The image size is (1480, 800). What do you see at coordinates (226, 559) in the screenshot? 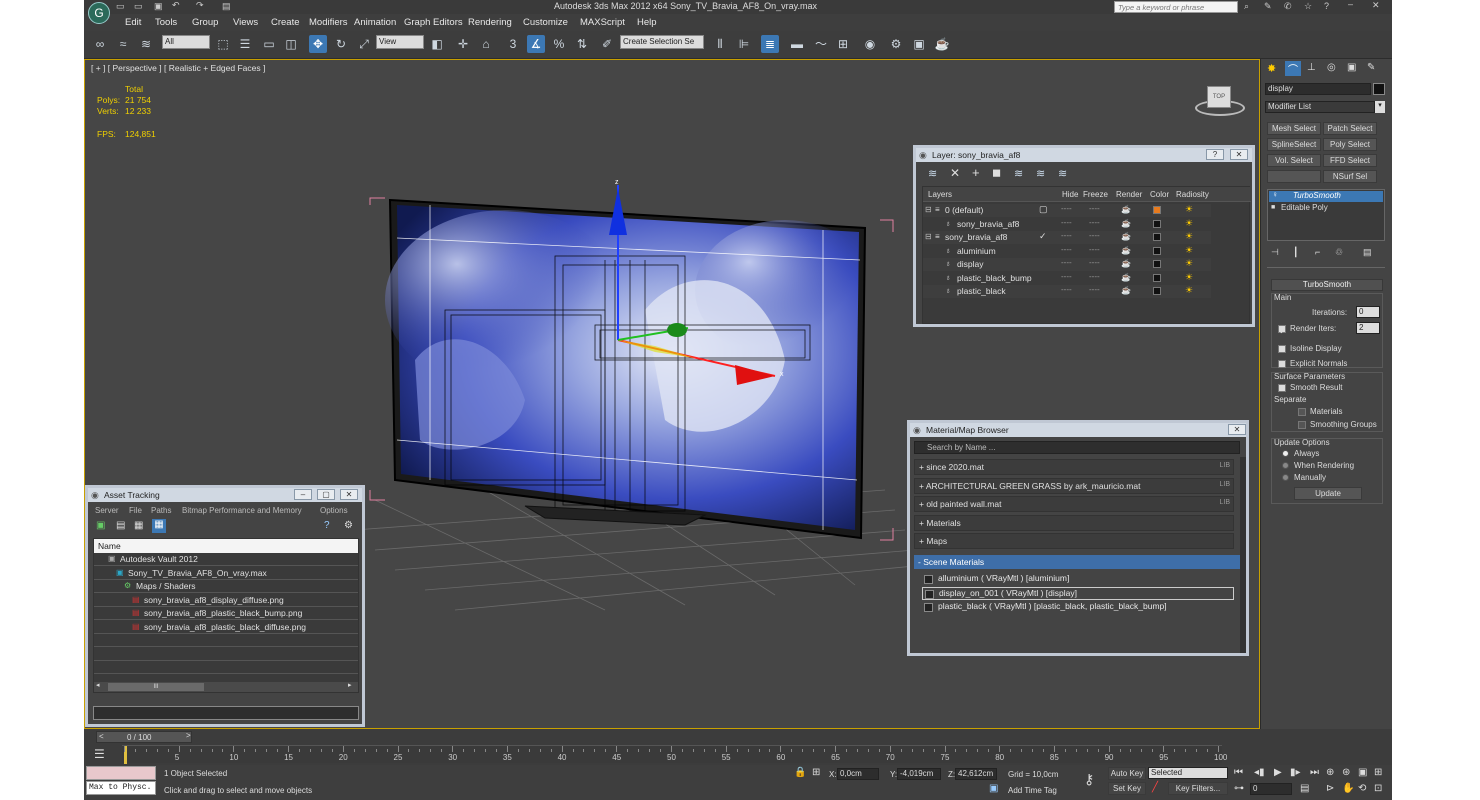
I see `asset-row: ▣ Autodesk Vault 2012` at bounding box center [226, 559].